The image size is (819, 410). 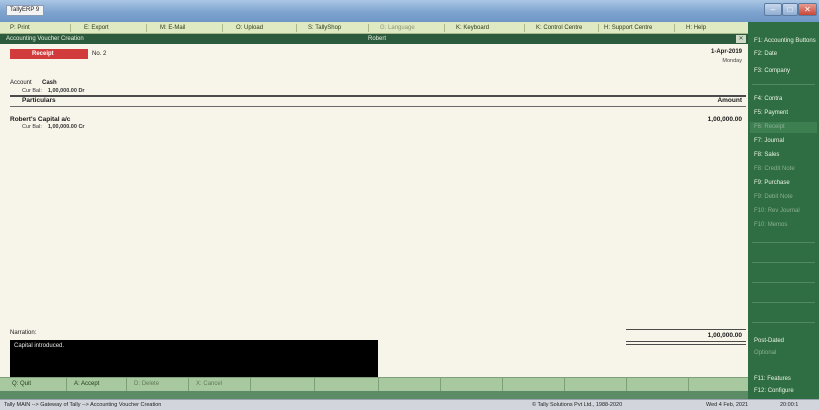 What do you see at coordinates (724, 335) in the screenshot?
I see `voucher-total: 1,00,000.00` at bounding box center [724, 335].